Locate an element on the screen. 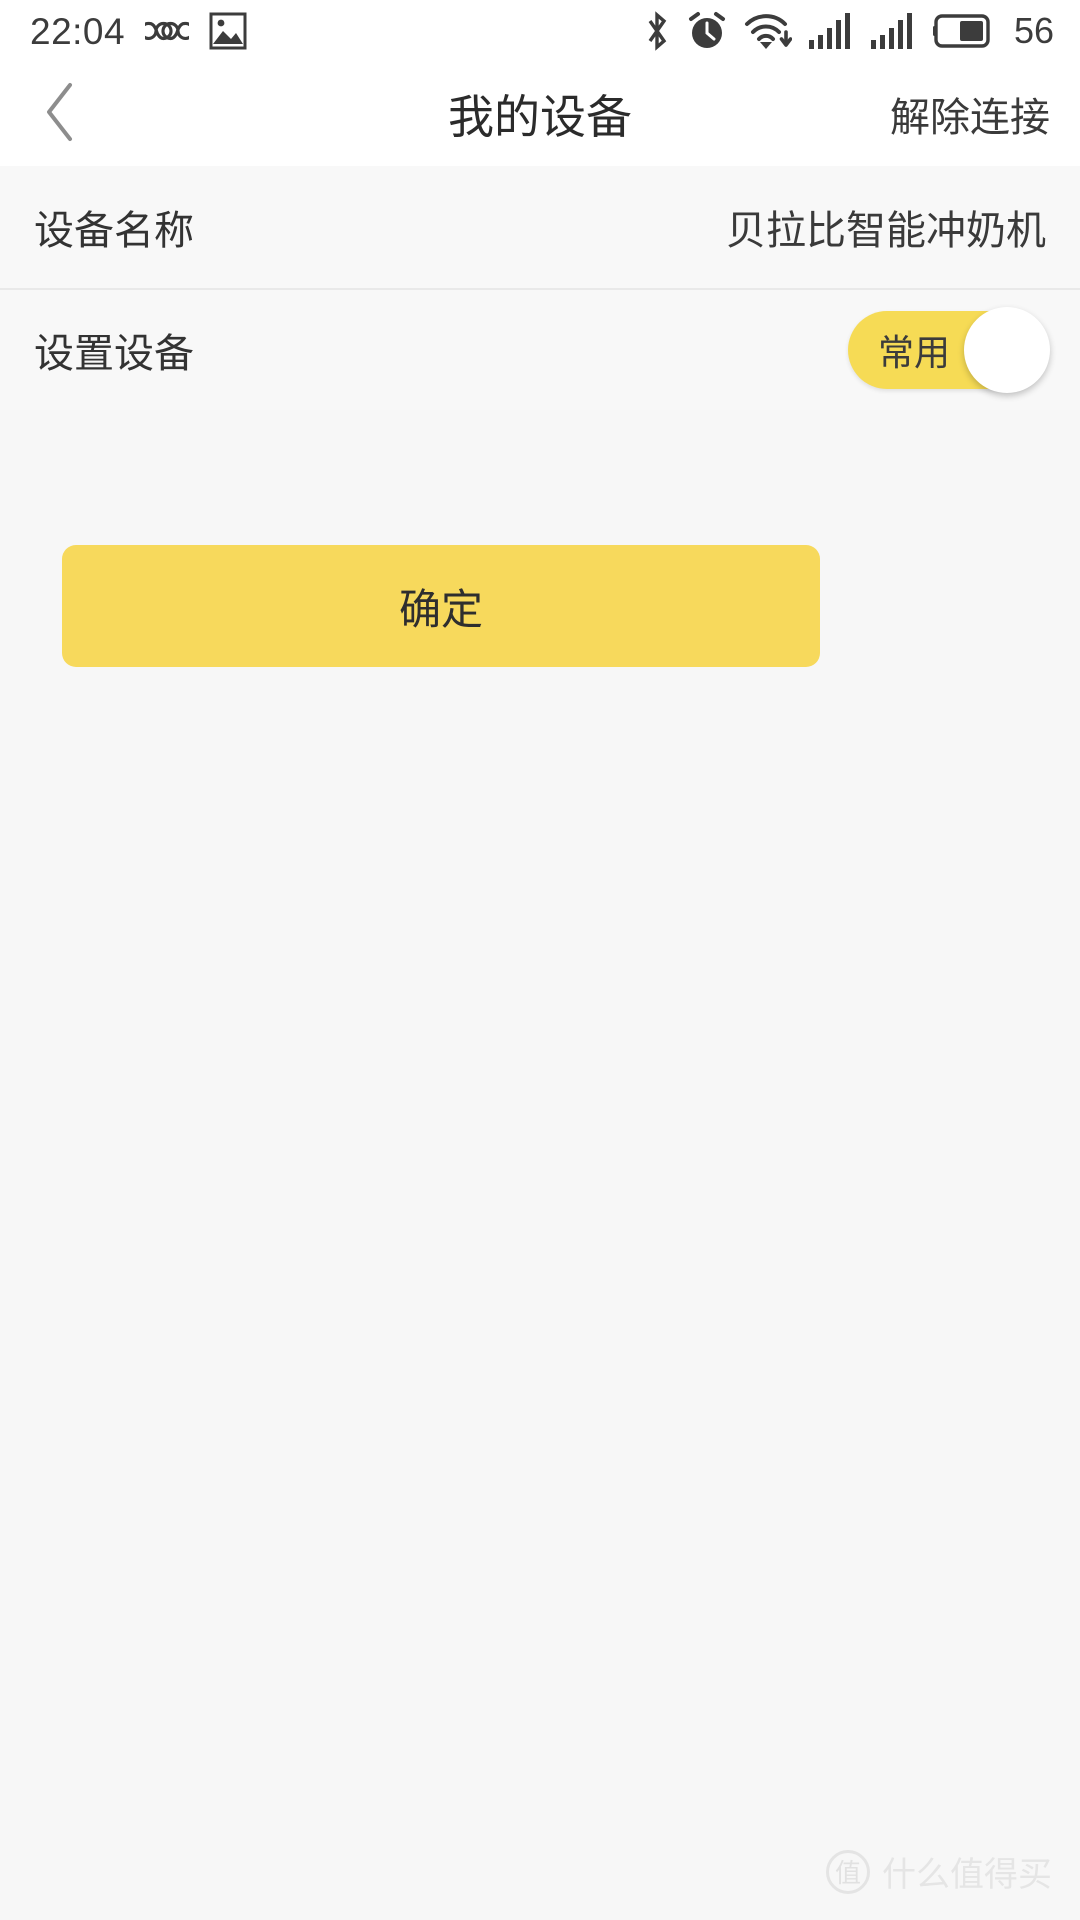 The image size is (1080, 1920). chevron-left-icon is located at coordinates (60, 114).